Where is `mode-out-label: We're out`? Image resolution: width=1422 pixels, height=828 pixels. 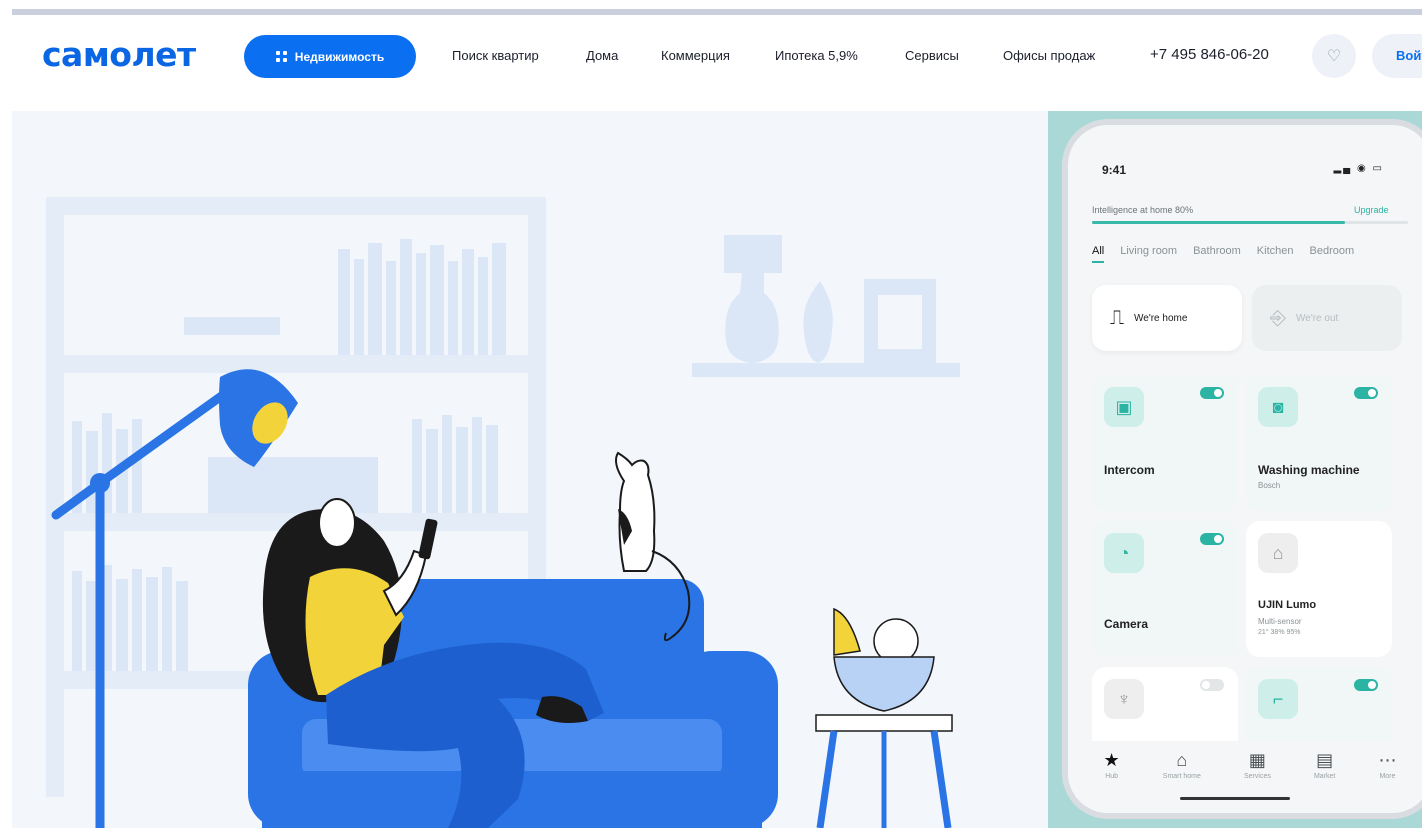
mode-out-label: We're out is located at coordinates (1317, 318).